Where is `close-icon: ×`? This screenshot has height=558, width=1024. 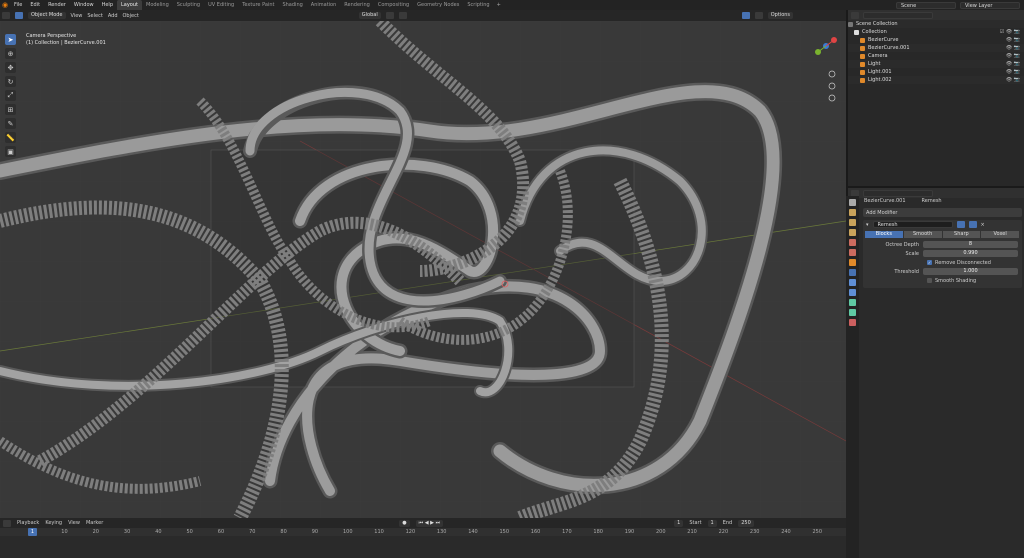
close-icon: × is located at coordinates (983, 225).